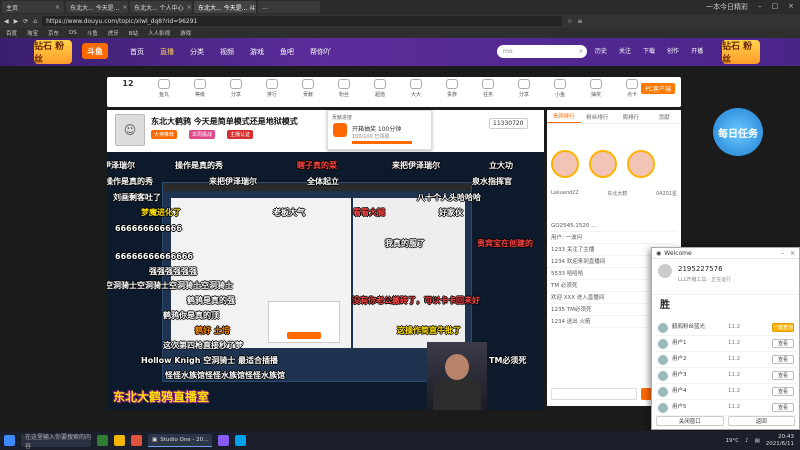 This screenshot has width=800, height=450. Describe the element at coordinates (761, 421) in the screenshot. I see `back-button: 返回` at that location.